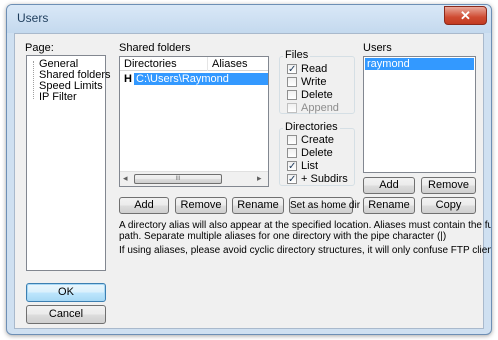 The height and width of the screenshot is (340, 498). Describe the element at coordinates (249, 19) in the screenshot. I see `title-bar: Users ✕` at that location.